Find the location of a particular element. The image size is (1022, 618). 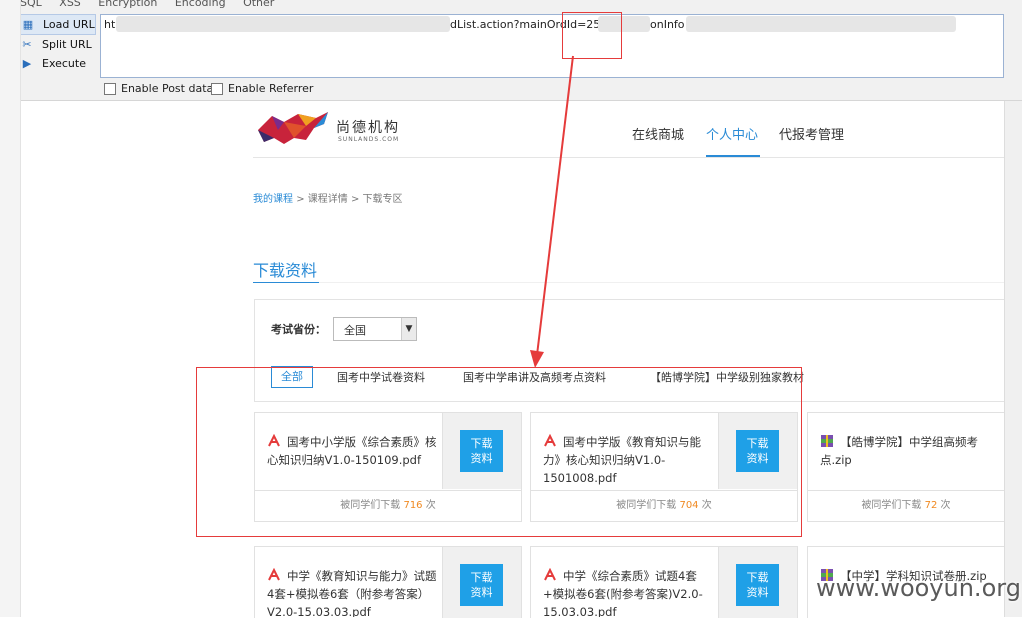

count-prefix: 被同学们下载 is located at coordinates (891, 505).